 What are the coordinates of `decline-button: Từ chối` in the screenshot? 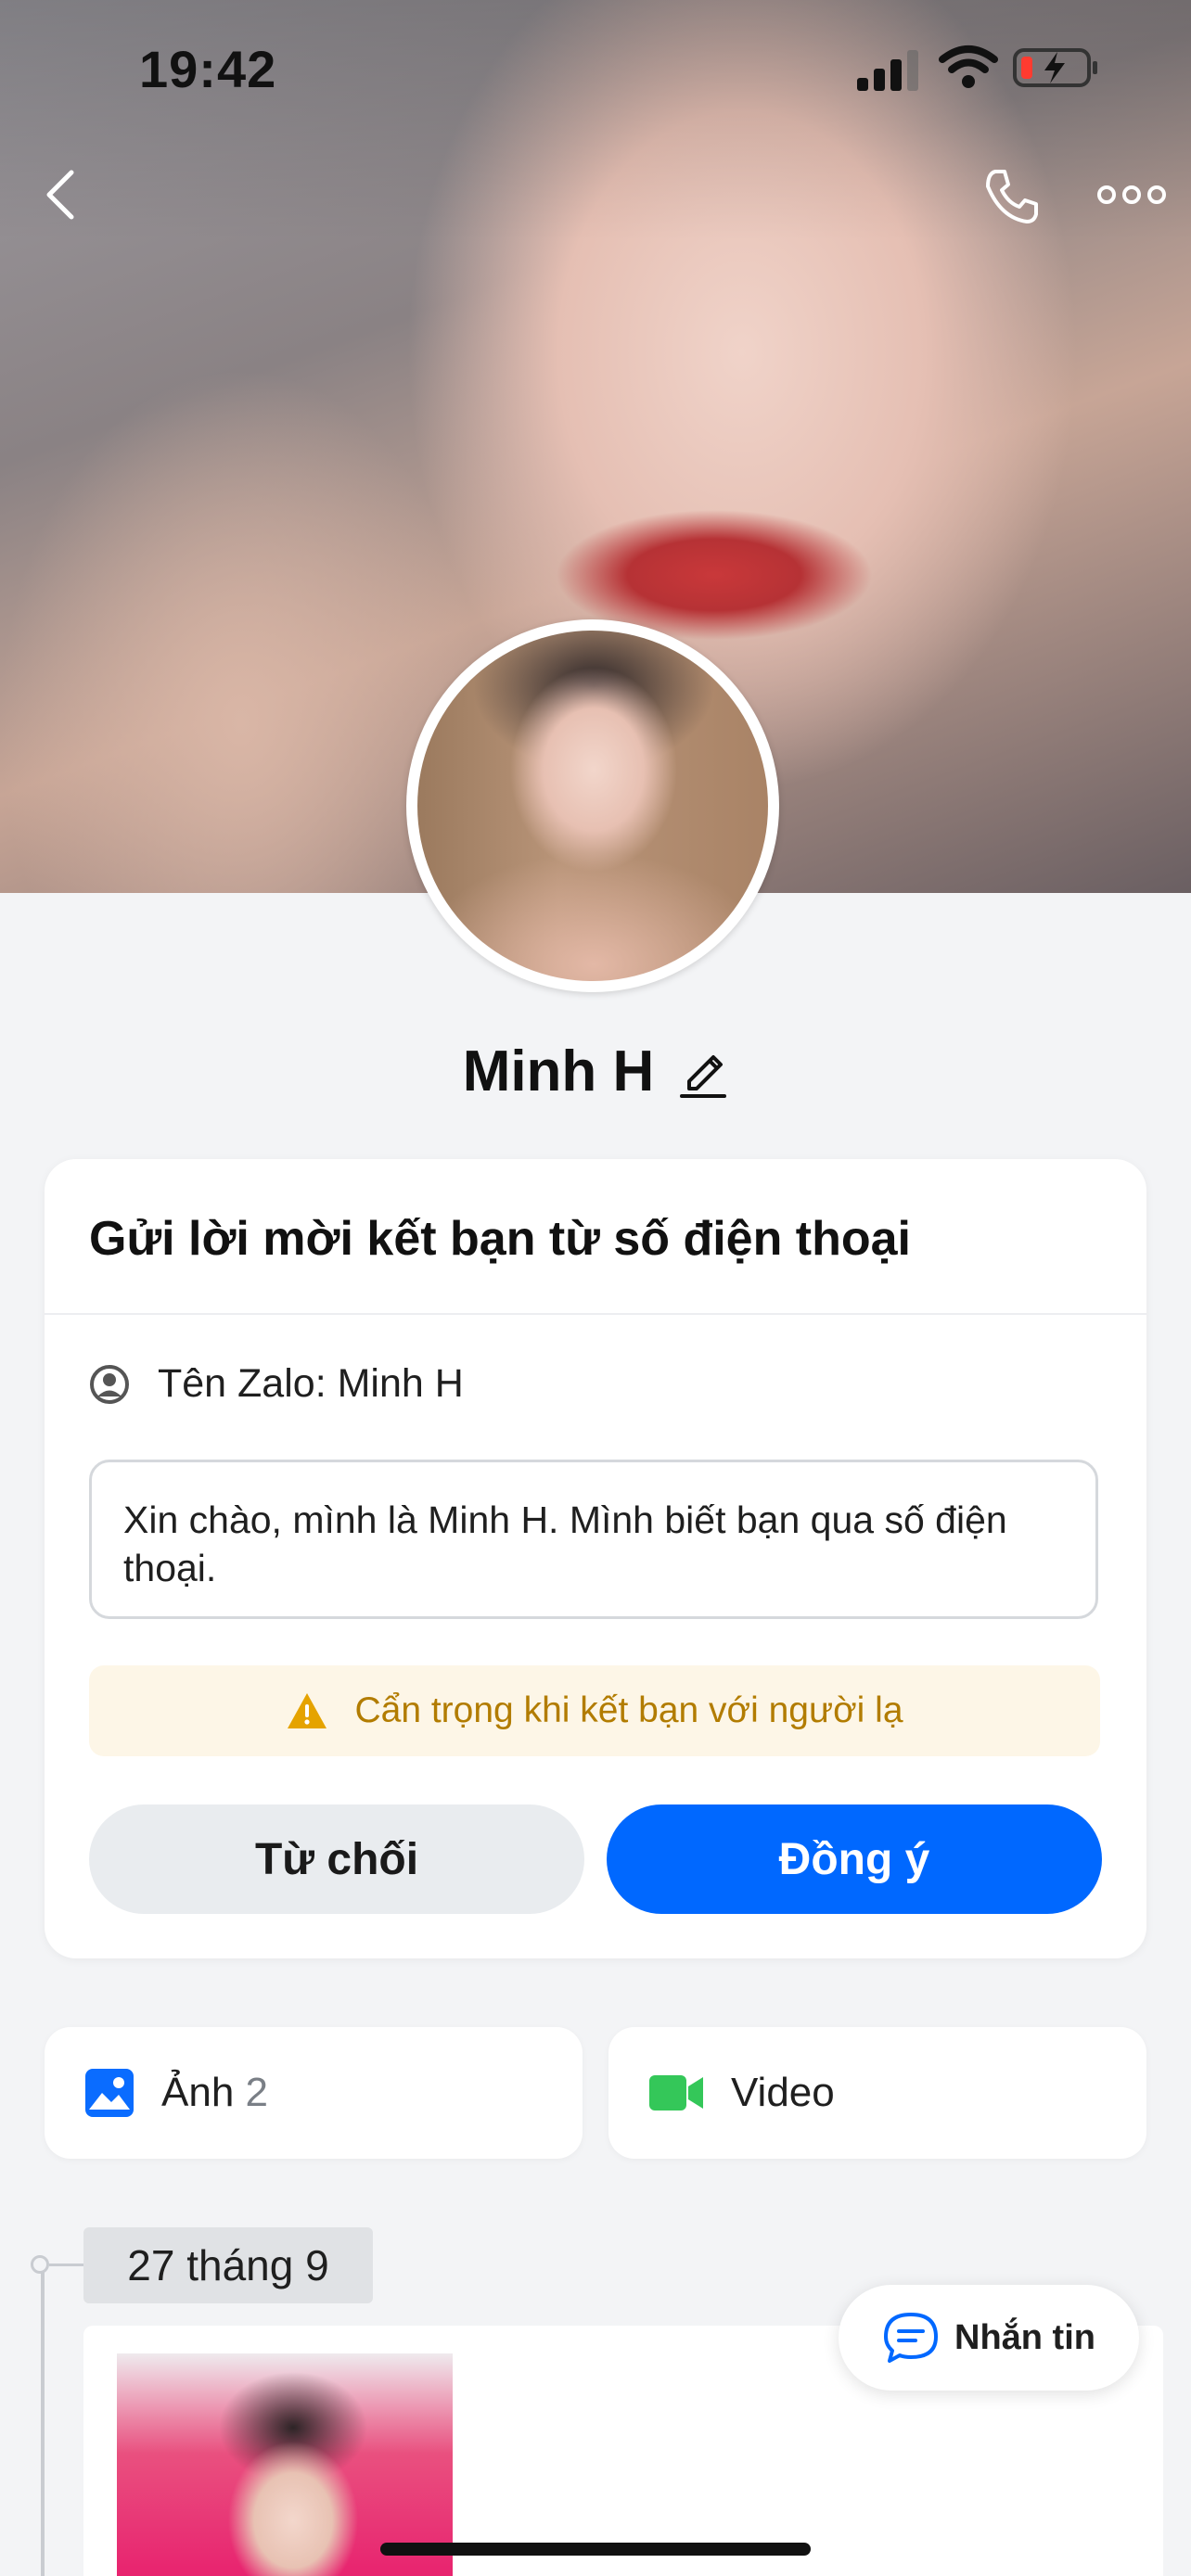 It's located at (336, 1859).